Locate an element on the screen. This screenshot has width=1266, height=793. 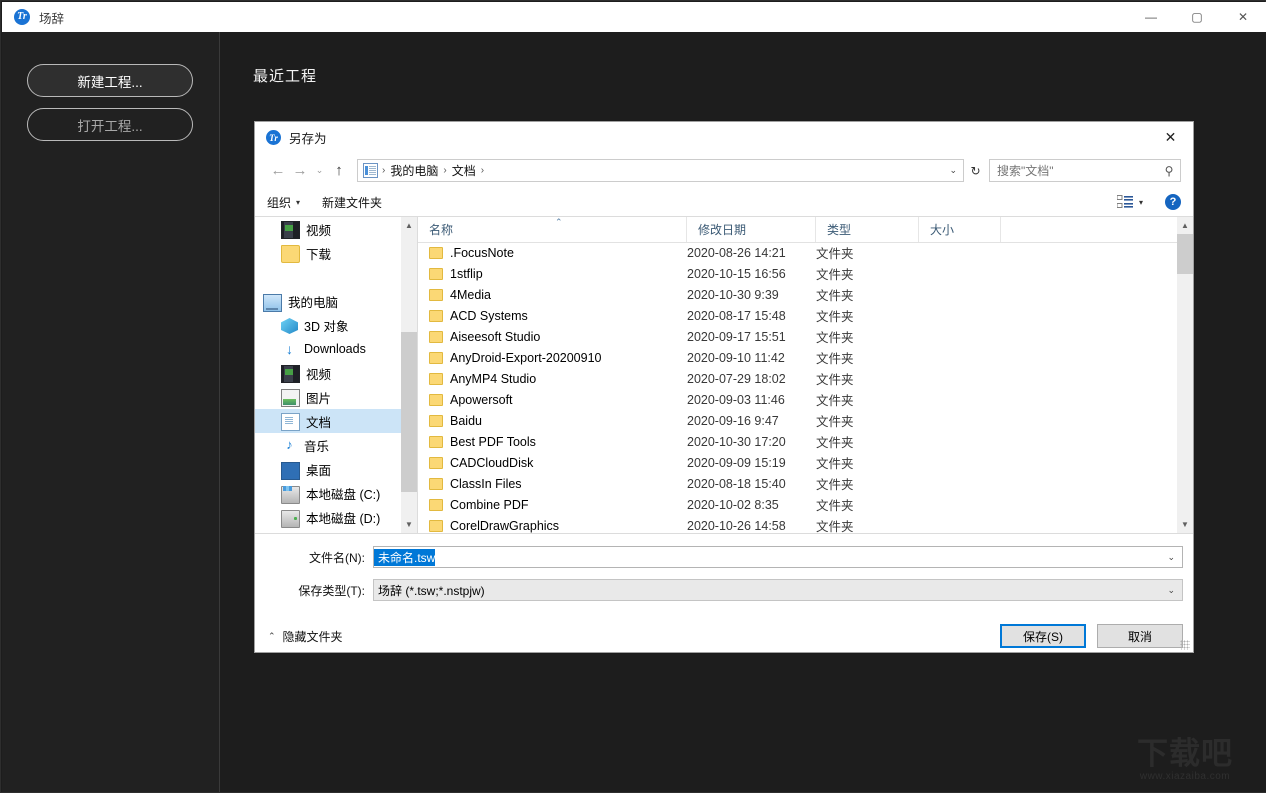
documents-icon is located at coordinates (370, 170).